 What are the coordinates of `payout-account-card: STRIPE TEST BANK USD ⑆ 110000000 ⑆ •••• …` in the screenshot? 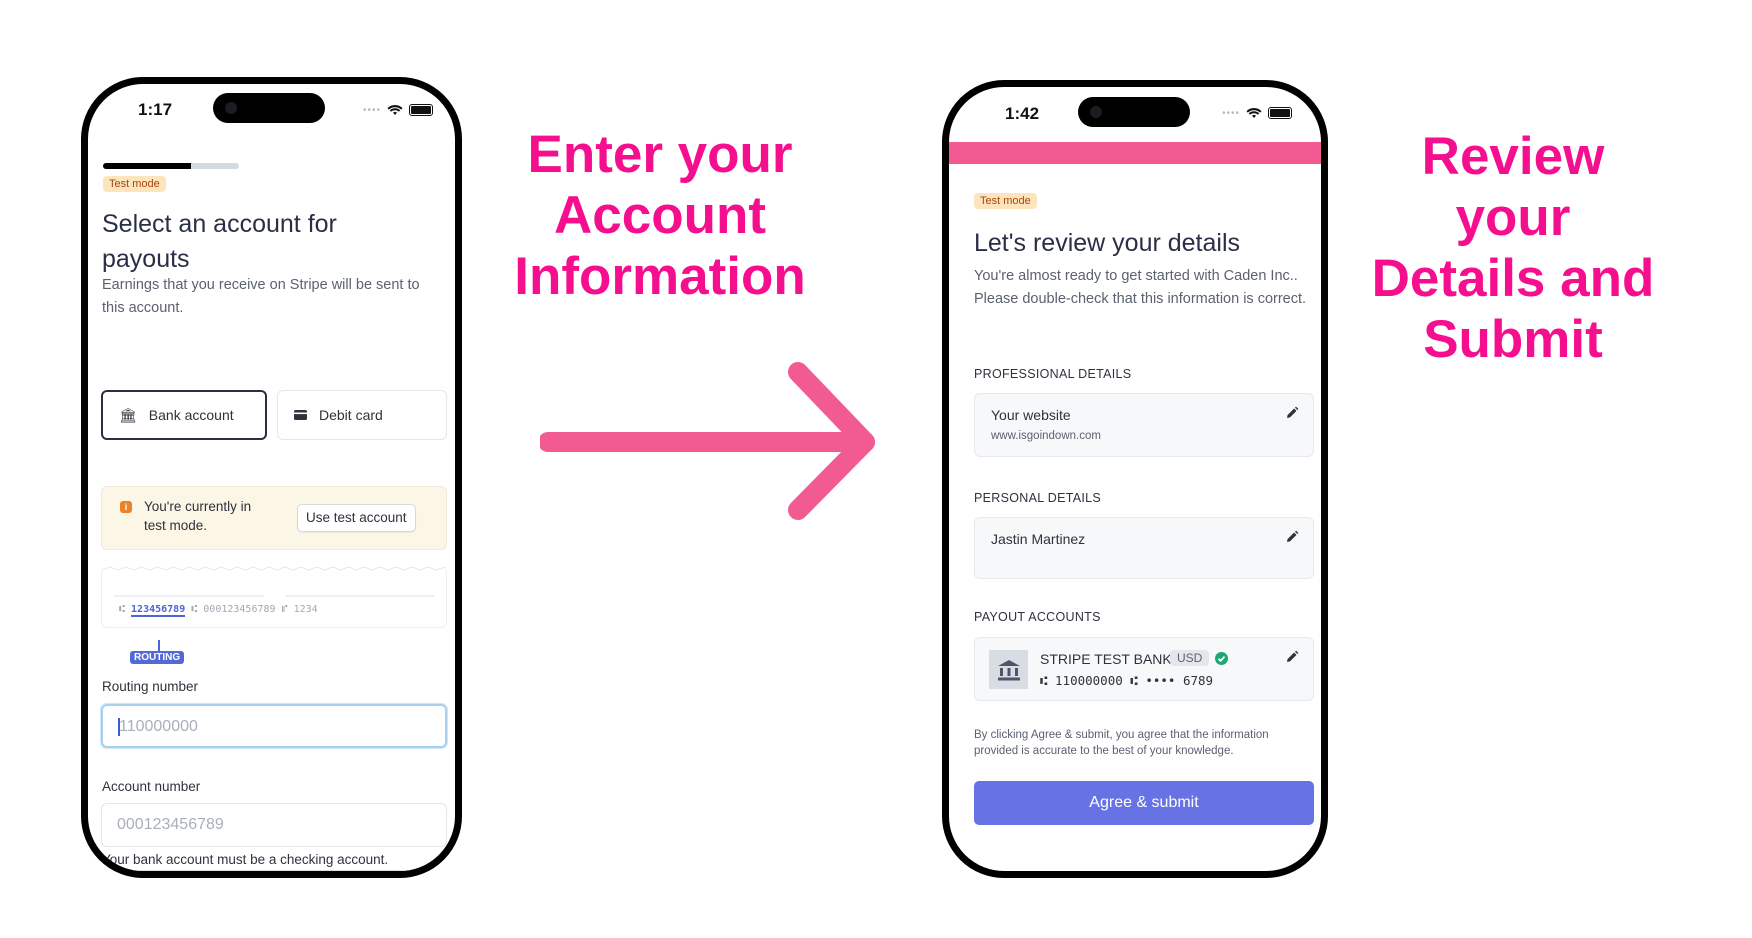 It's located at (1144, 669).